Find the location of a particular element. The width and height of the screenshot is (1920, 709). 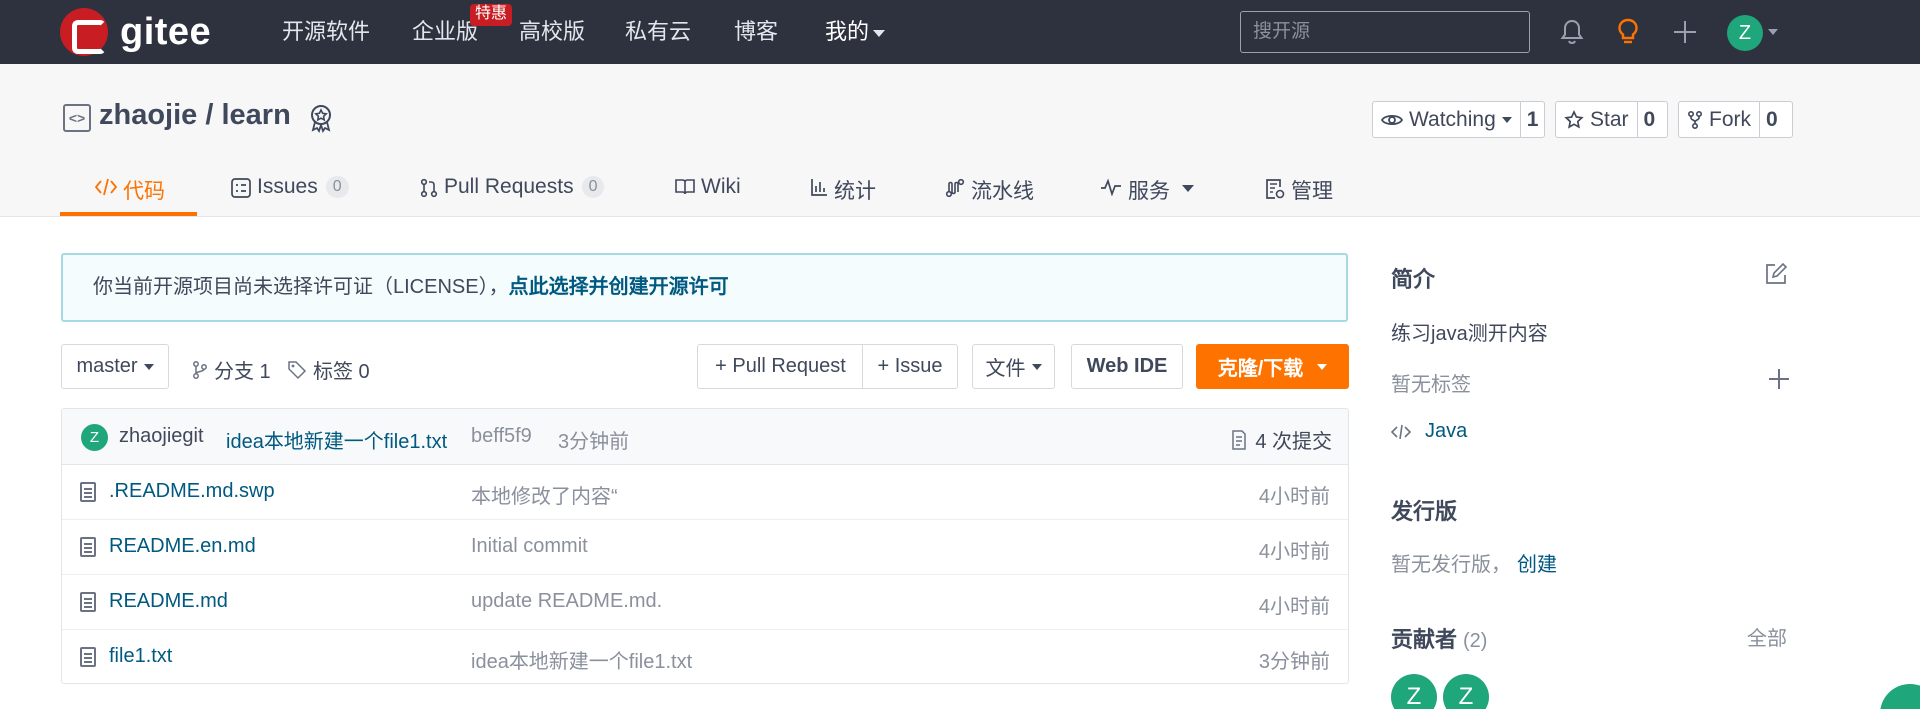

clone-download-label: 克隆/下载 is located at coordinates (1260, 369).